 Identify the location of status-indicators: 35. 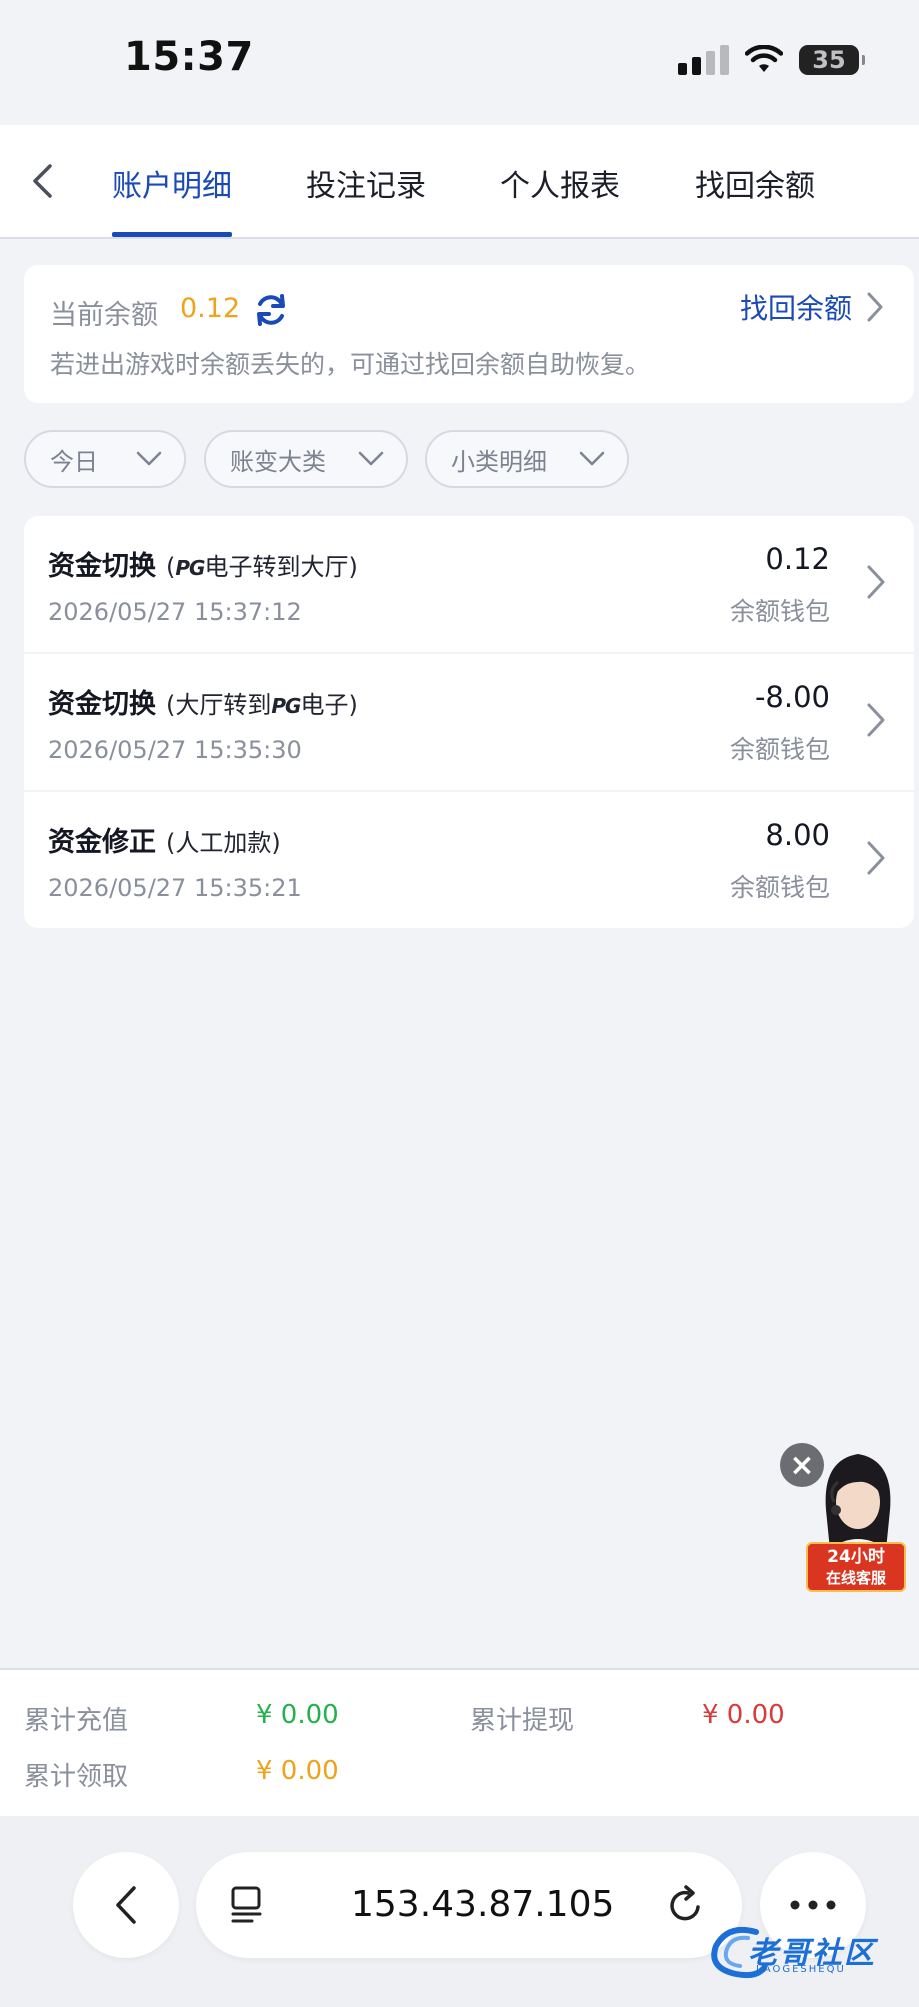
(771, 60).